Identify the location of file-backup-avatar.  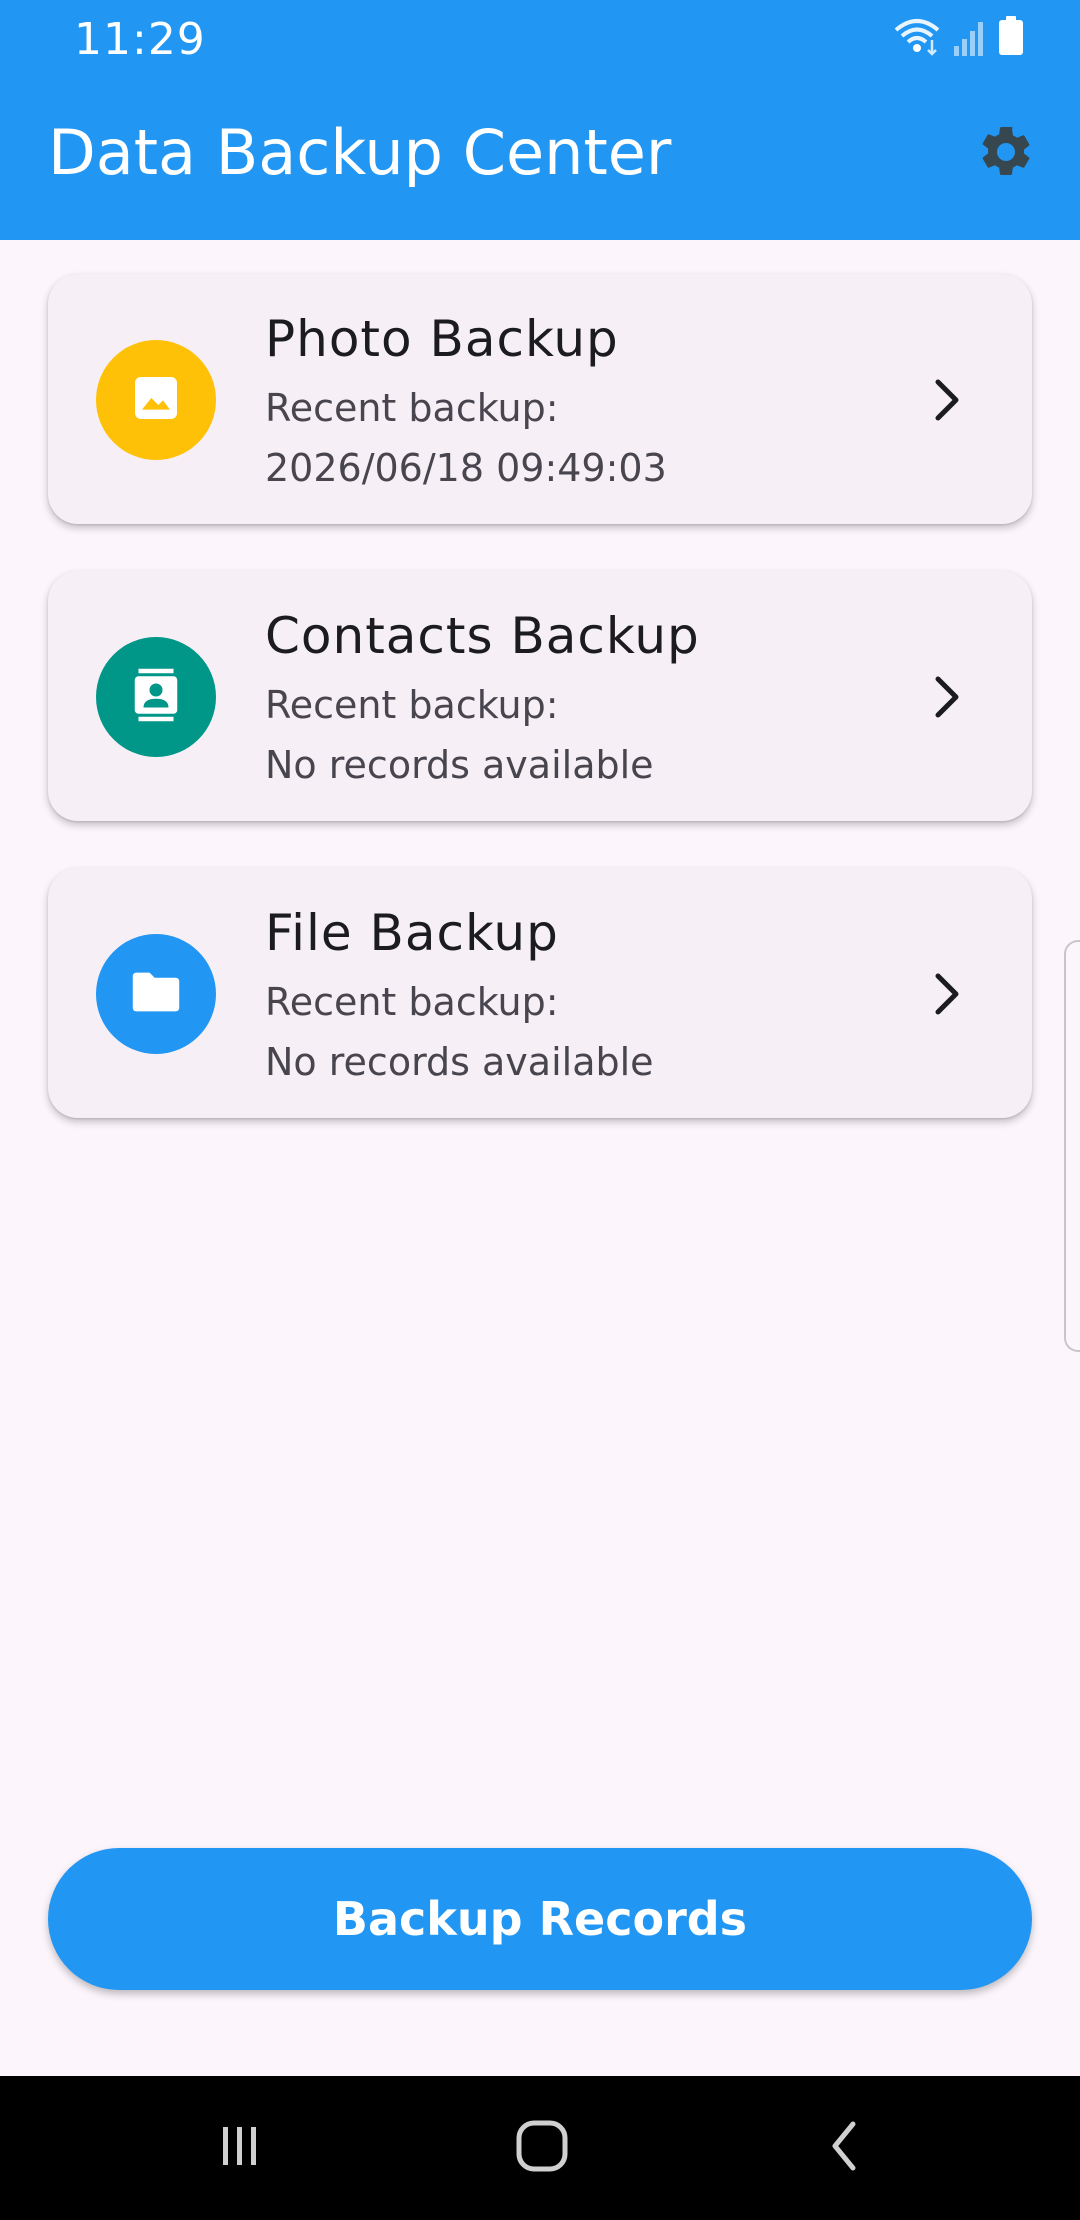
(156, 994).